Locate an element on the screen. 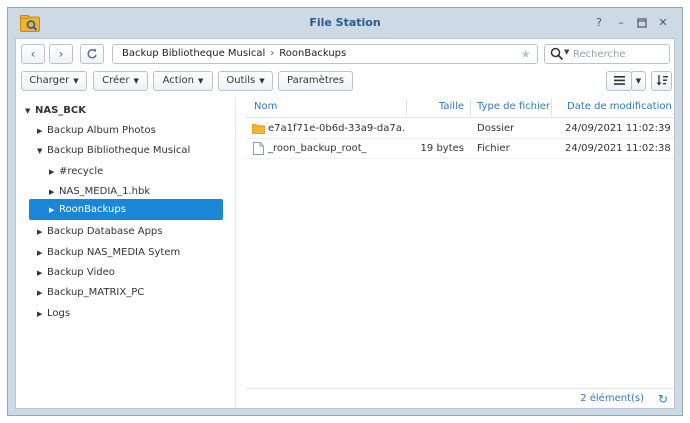 The width and height of the screenshot is (690, 423). create-button-label: Créer is located at coordinates (116, 80).